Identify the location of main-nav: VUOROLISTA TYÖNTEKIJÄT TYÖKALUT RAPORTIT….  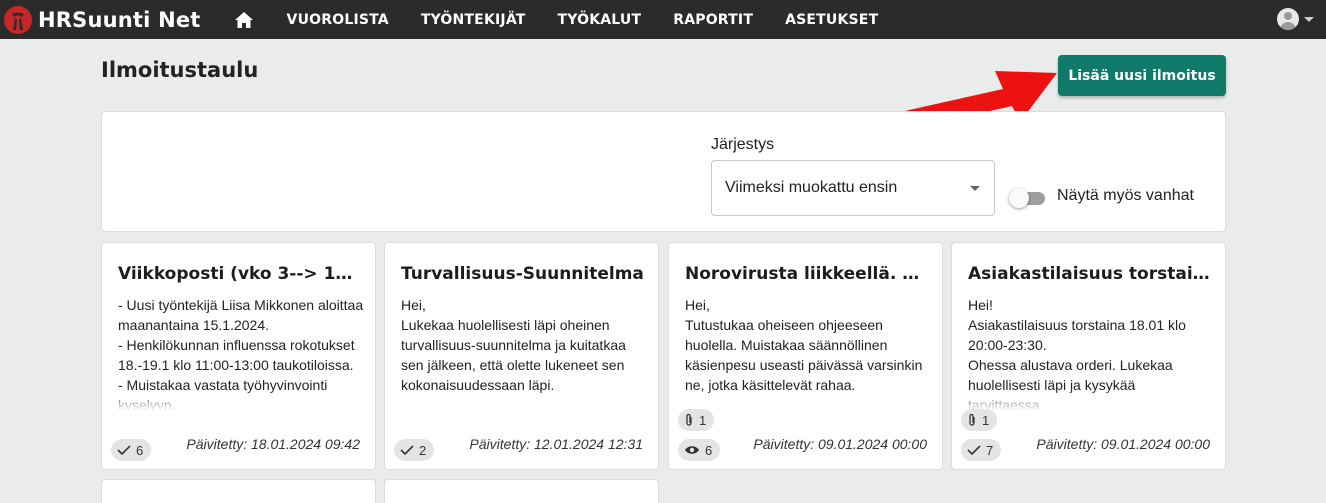
(583, 20).